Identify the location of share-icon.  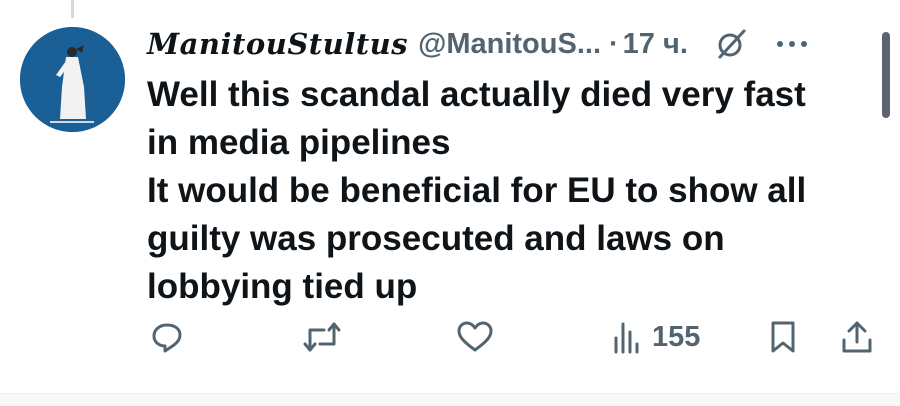
(857, 337).